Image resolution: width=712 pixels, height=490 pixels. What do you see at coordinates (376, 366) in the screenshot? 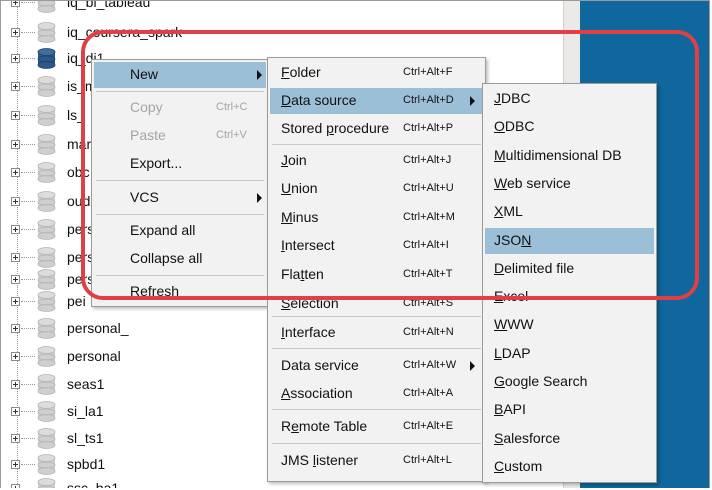
I see `new-menu-item: Data service Ctrl+Alt+W` at bounding box center [376, 366].